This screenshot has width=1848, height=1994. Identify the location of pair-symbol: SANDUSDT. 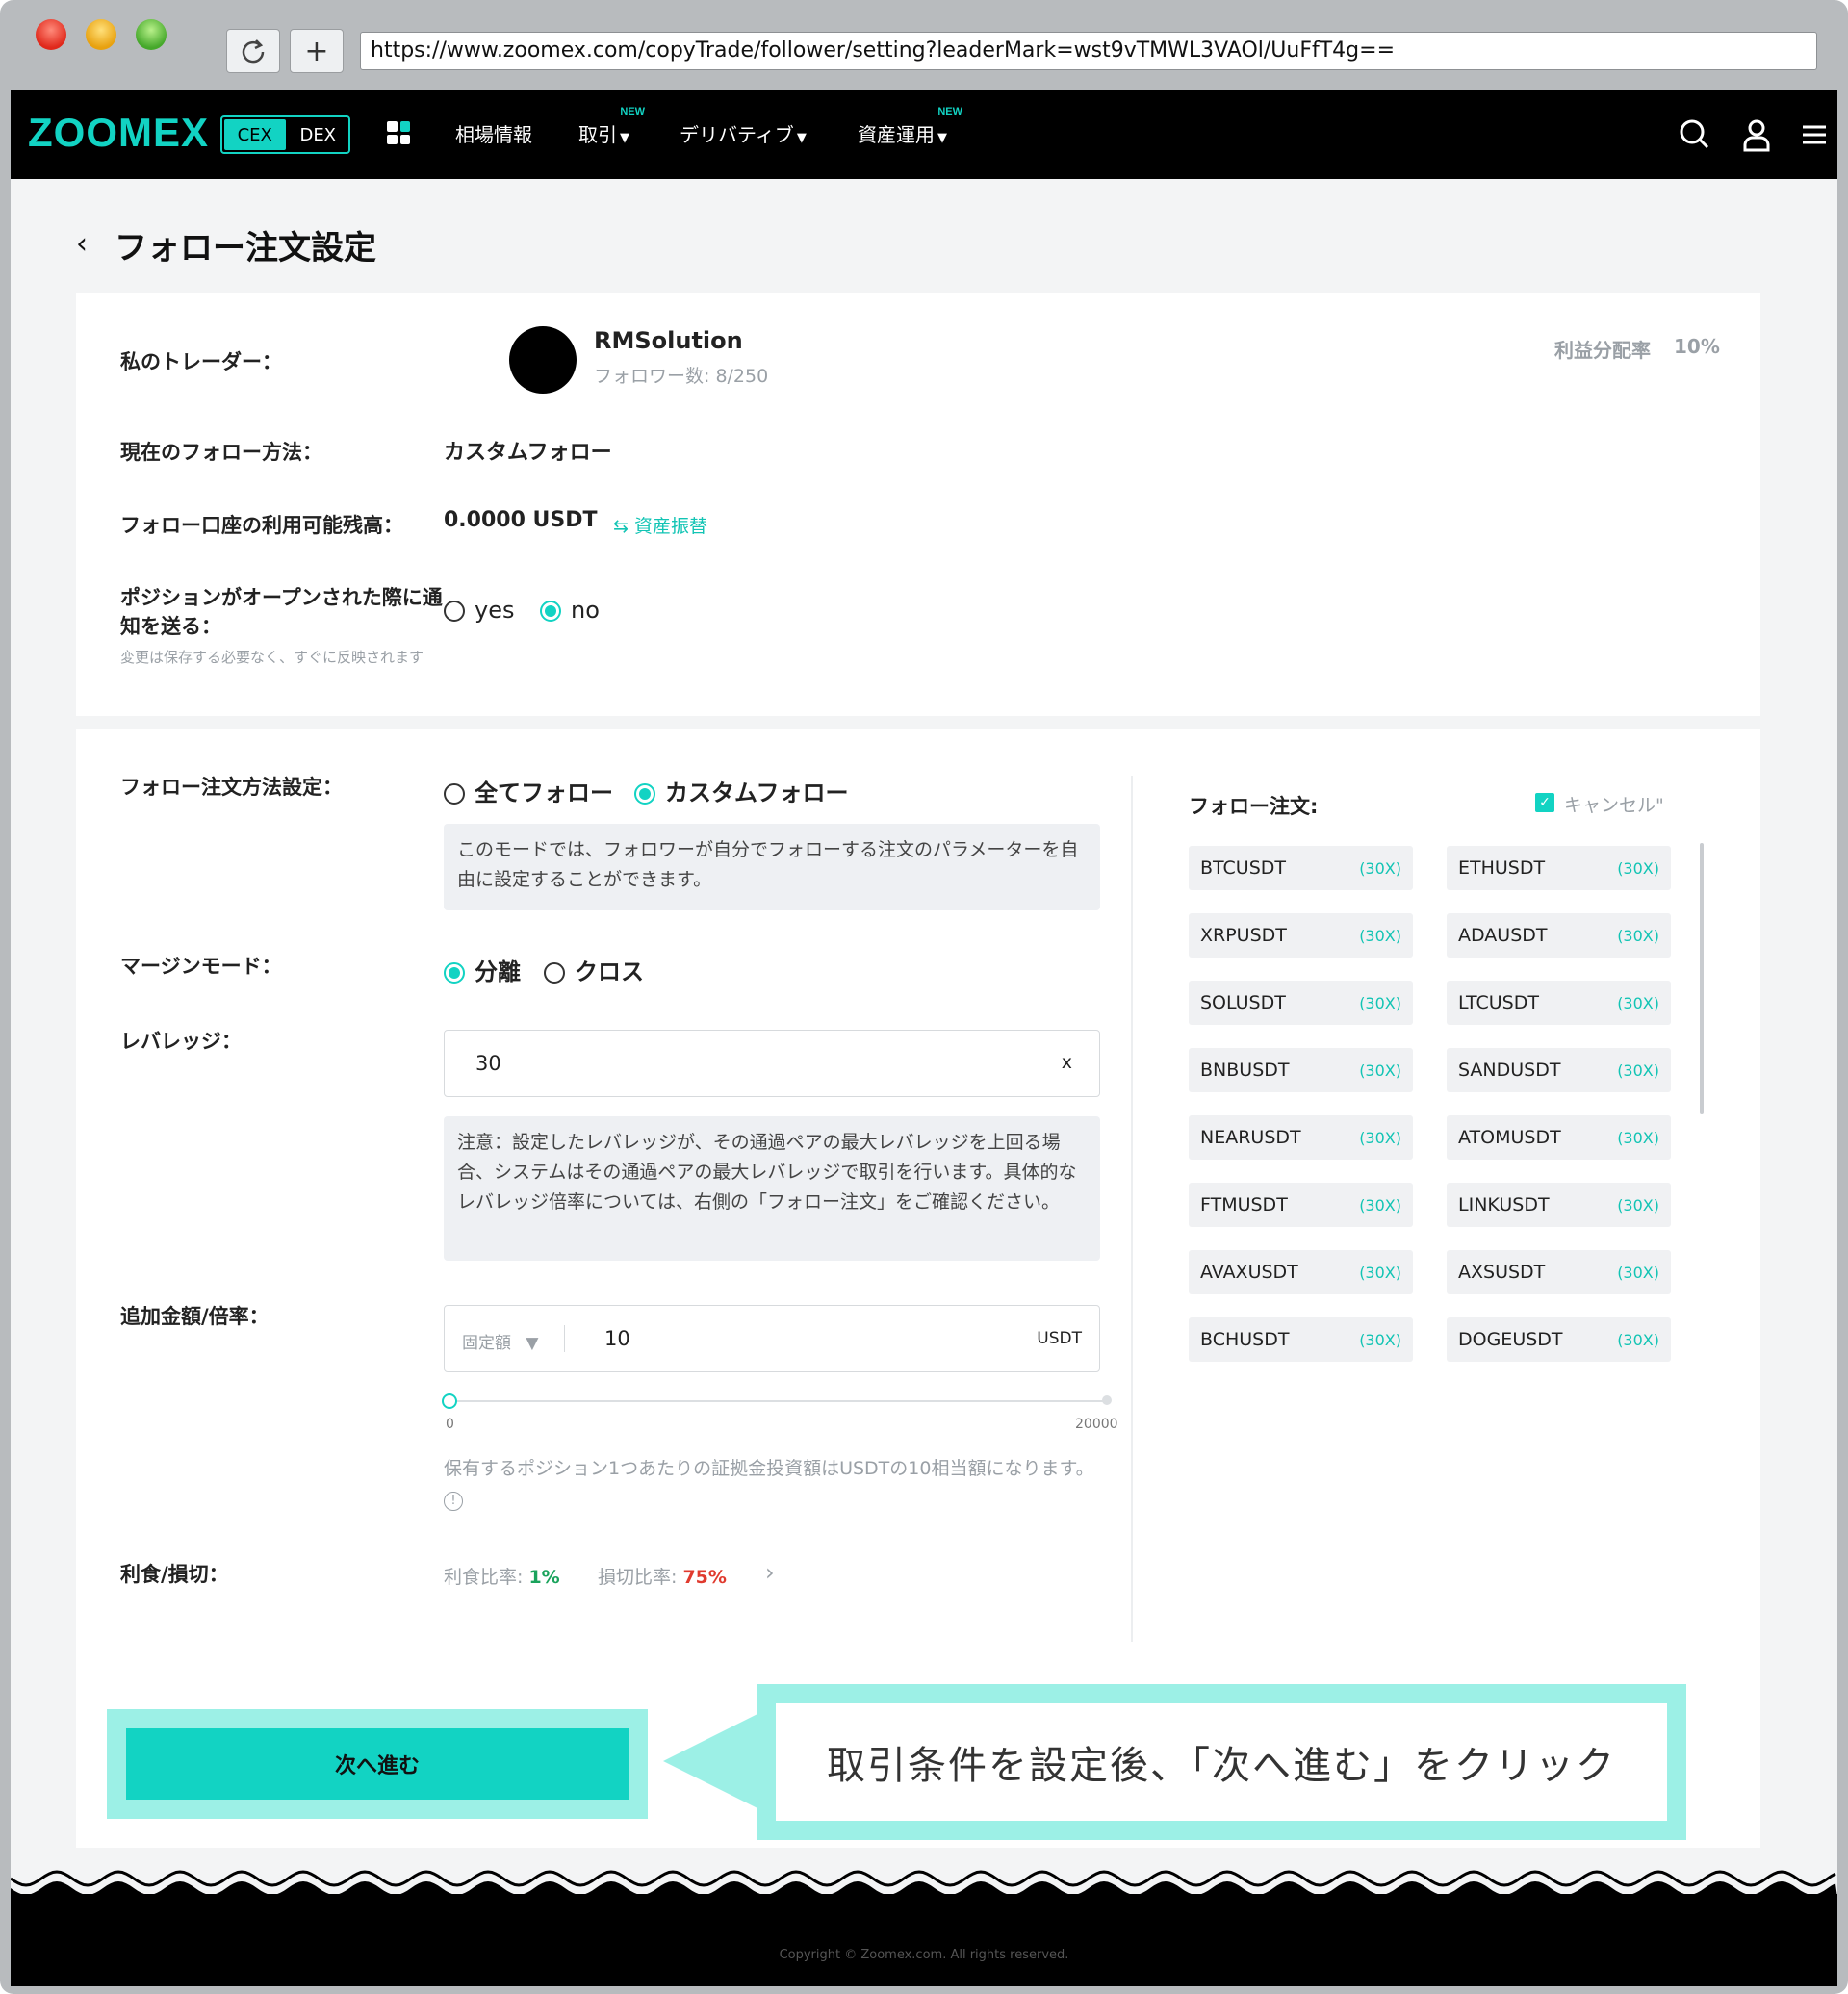
(1509, 1070).